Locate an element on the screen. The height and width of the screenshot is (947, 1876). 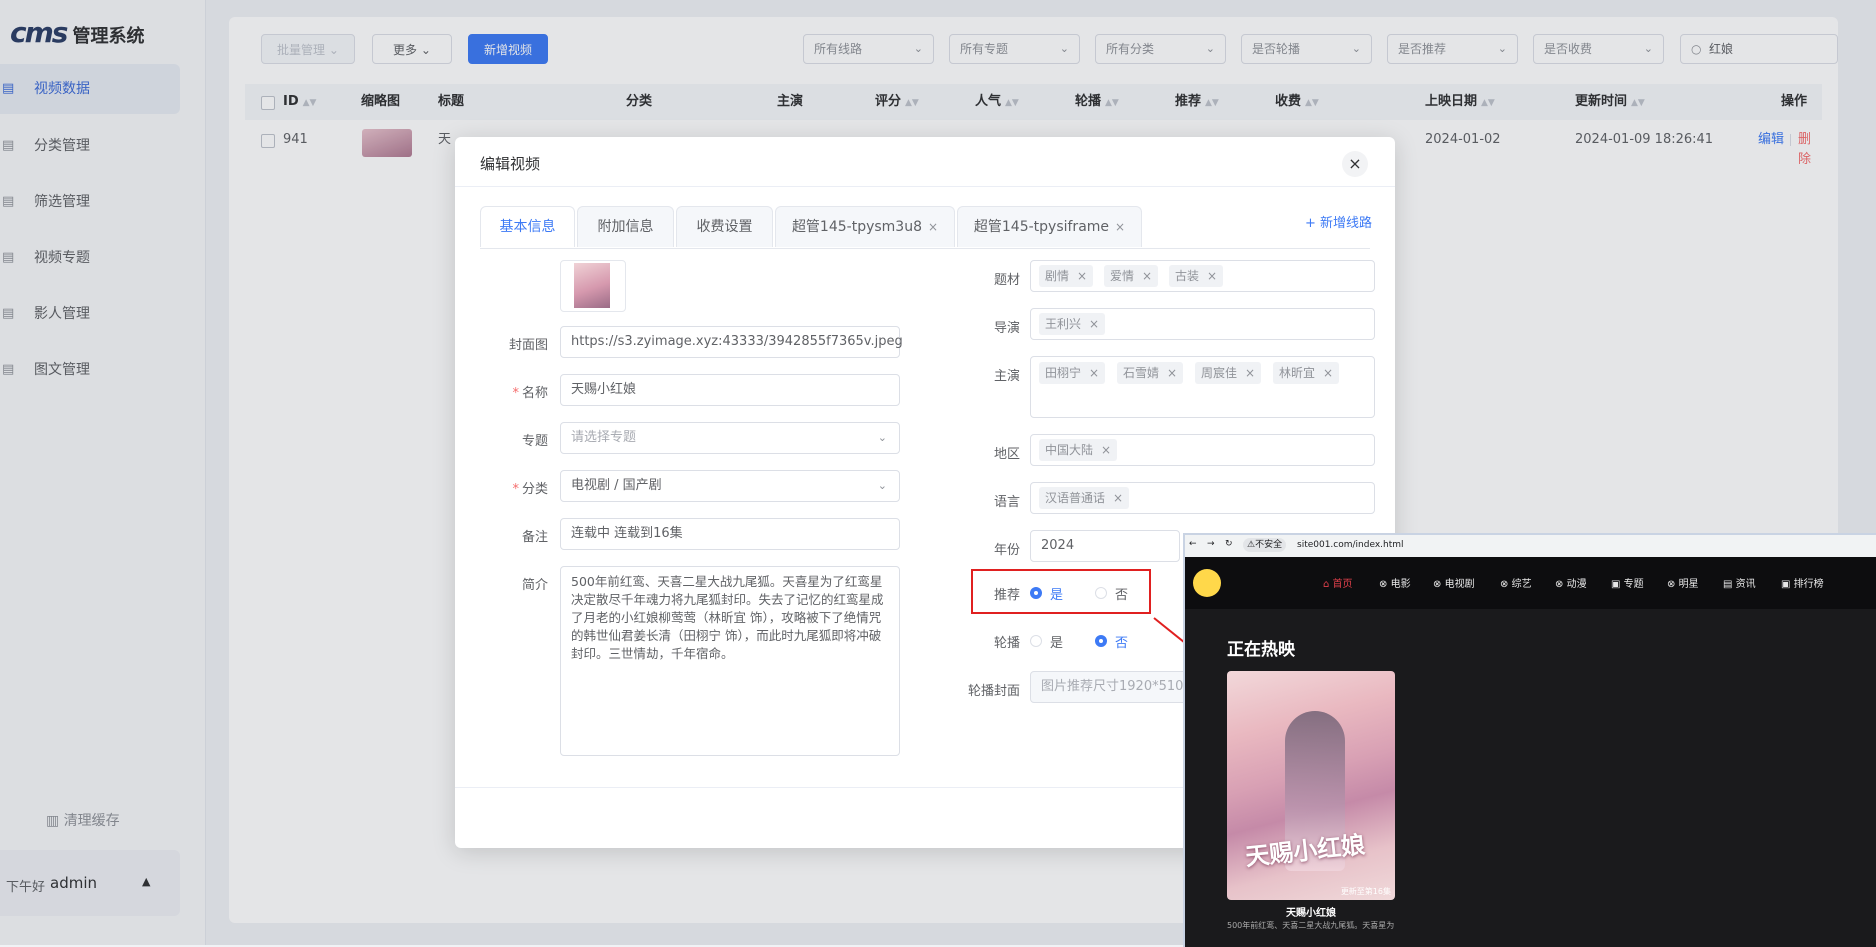
cast-label: 主演 is located at coordinates (1006, 376).